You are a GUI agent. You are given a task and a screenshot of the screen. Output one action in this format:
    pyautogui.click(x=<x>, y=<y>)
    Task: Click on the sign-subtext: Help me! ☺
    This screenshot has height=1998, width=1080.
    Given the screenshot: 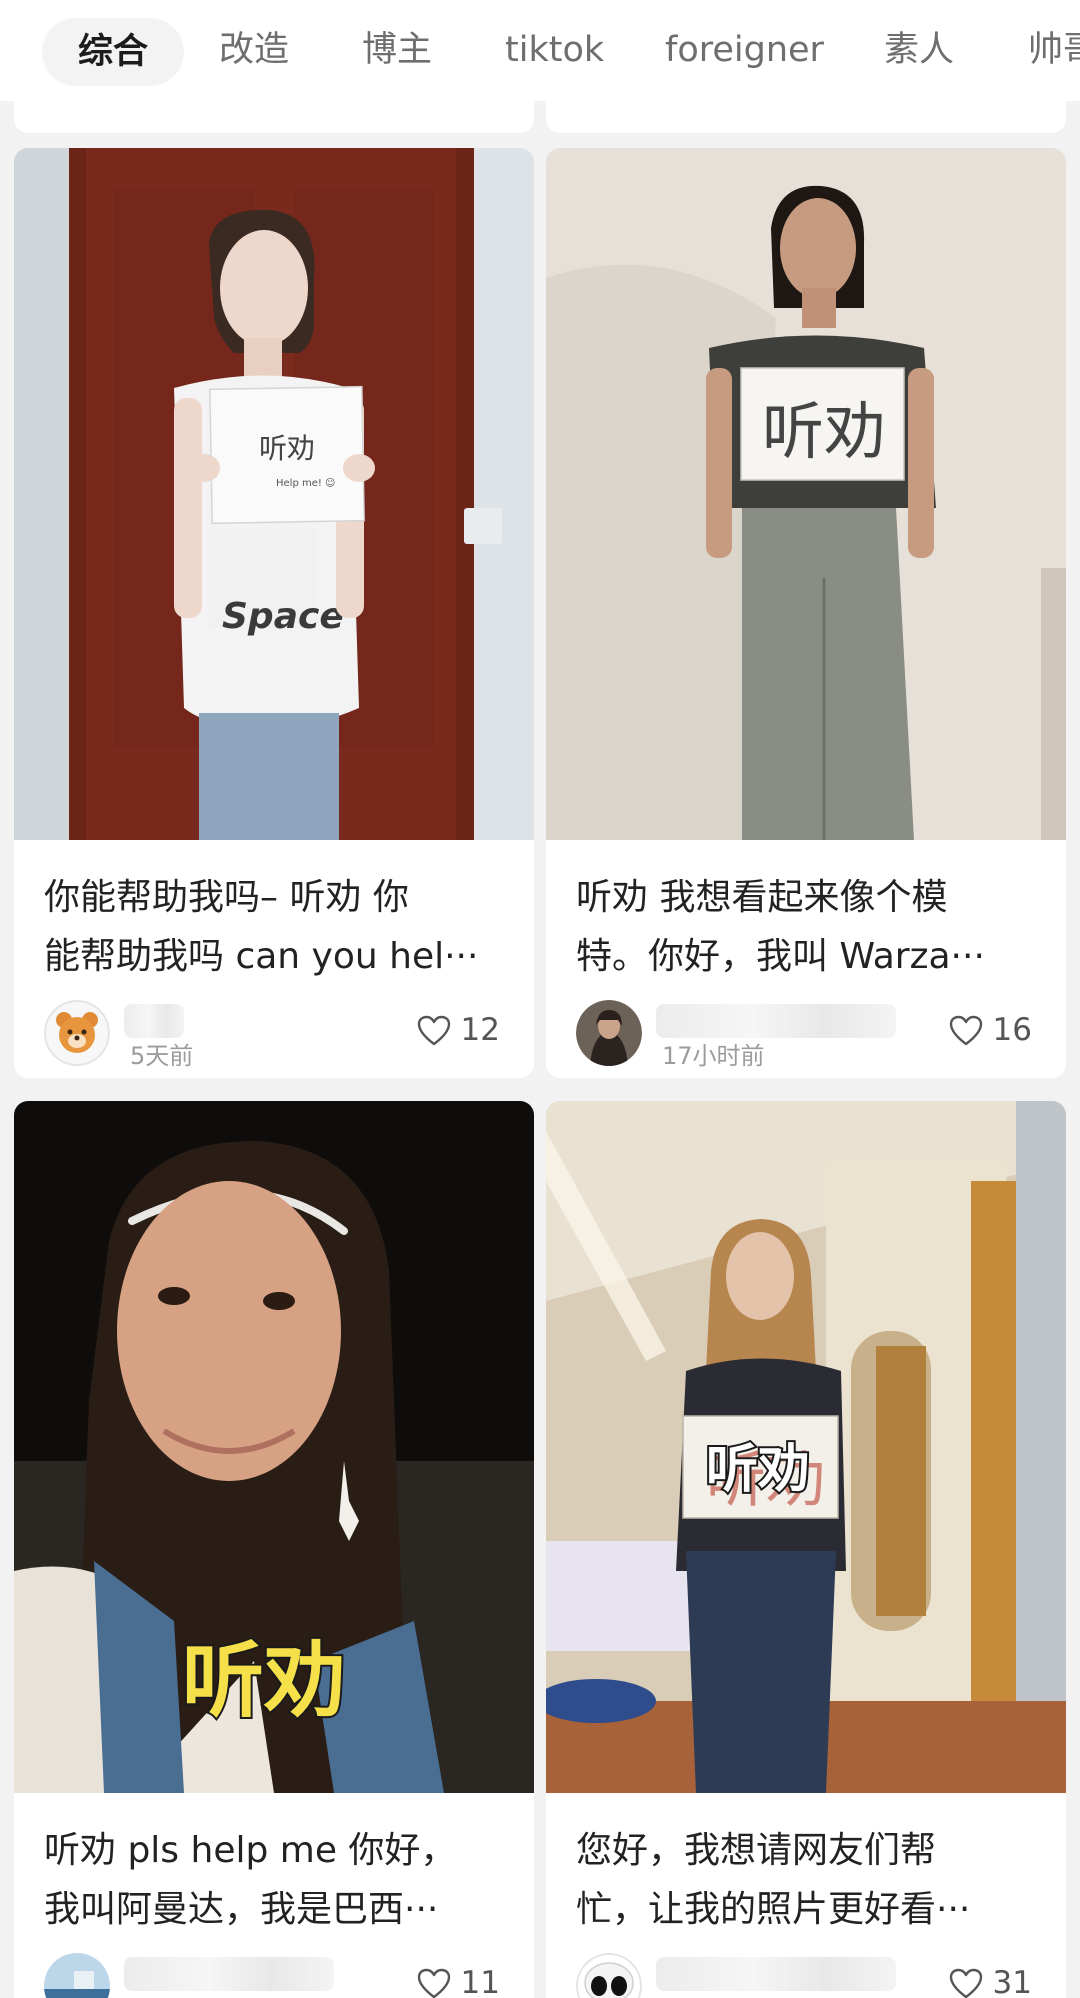 What is the action you would take?
    pyautogui.click(x=305, y=483)
    